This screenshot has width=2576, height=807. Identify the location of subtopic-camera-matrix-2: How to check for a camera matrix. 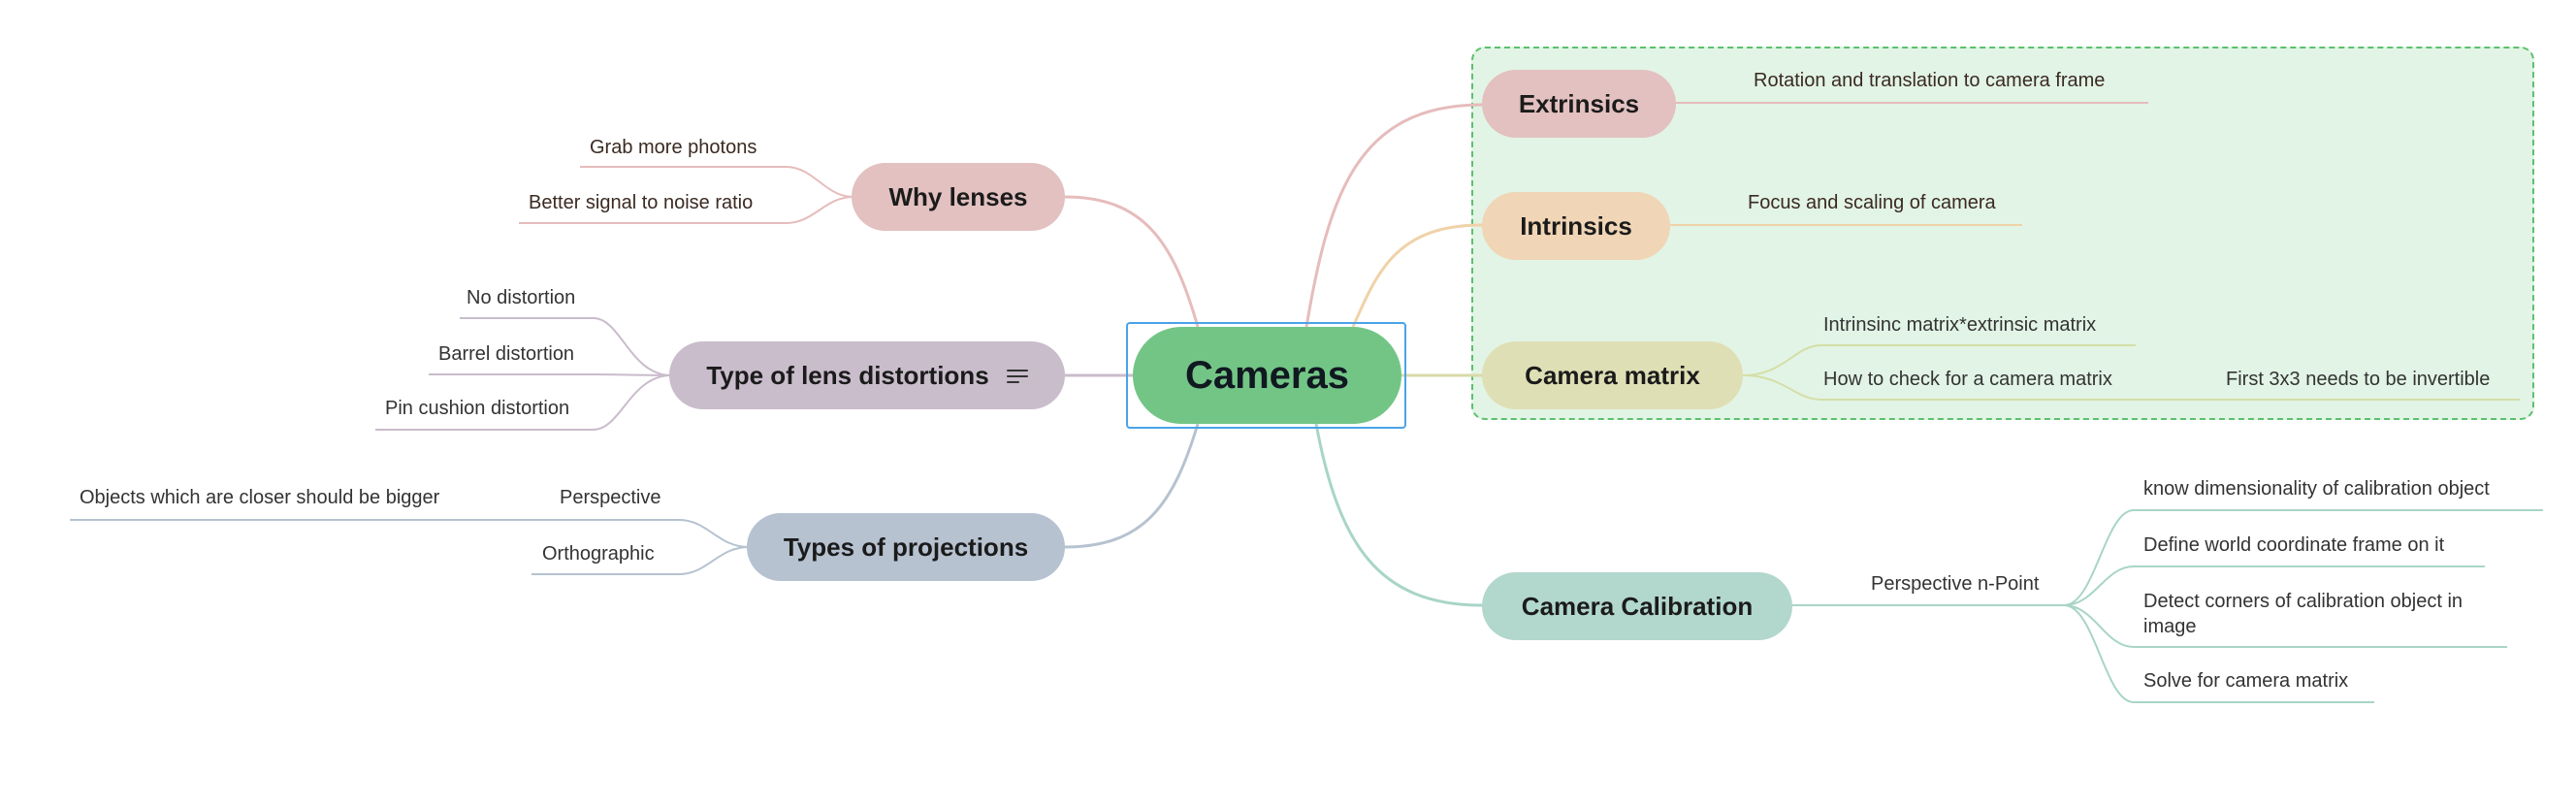
(1967, 380).